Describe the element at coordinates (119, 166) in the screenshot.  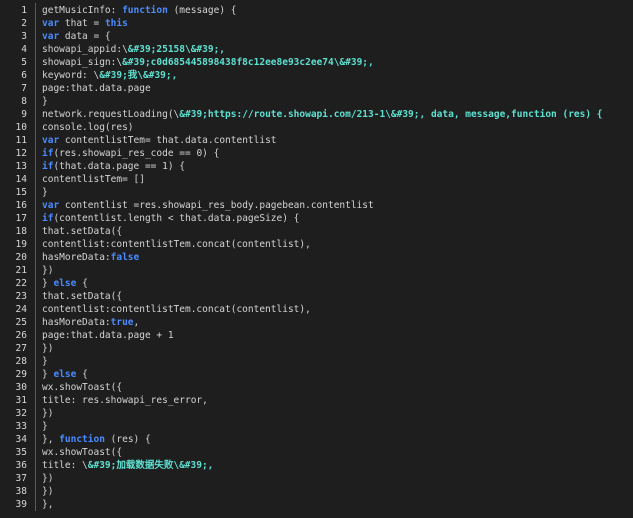
I see `code-token: (that.data.page == 1) {` at that location.